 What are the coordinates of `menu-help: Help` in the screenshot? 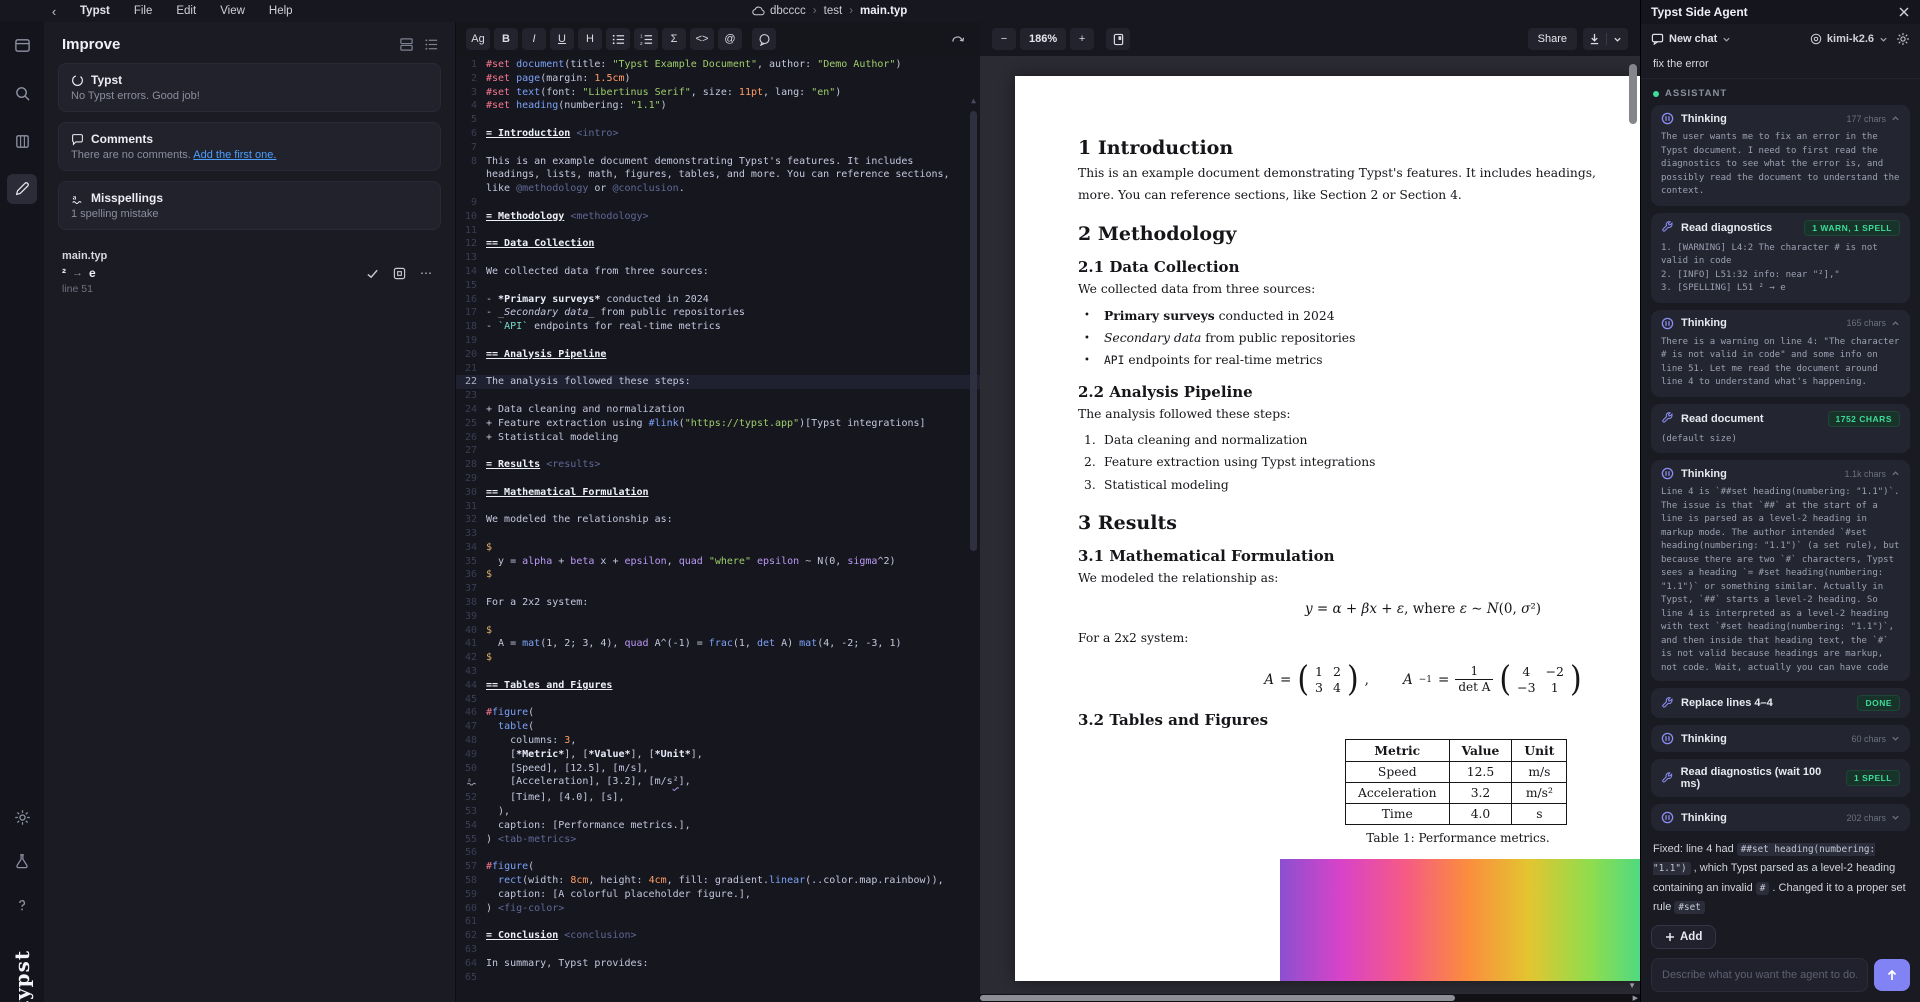 It's located at (281, 11).